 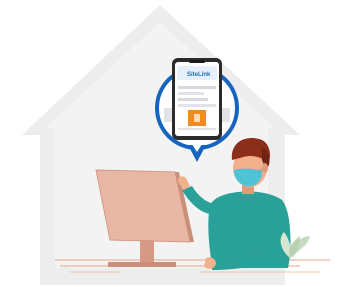 I want to click on app-logo: SiteLink, so click(x=199, y=75).